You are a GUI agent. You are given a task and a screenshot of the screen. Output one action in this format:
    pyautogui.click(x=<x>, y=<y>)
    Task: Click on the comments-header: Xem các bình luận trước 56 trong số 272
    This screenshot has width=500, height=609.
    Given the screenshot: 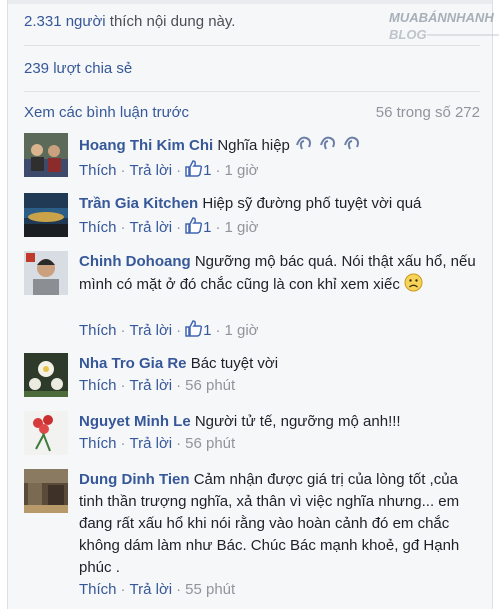 What is the action you would take?
    pyautogui.click(x=252, y=112)
    